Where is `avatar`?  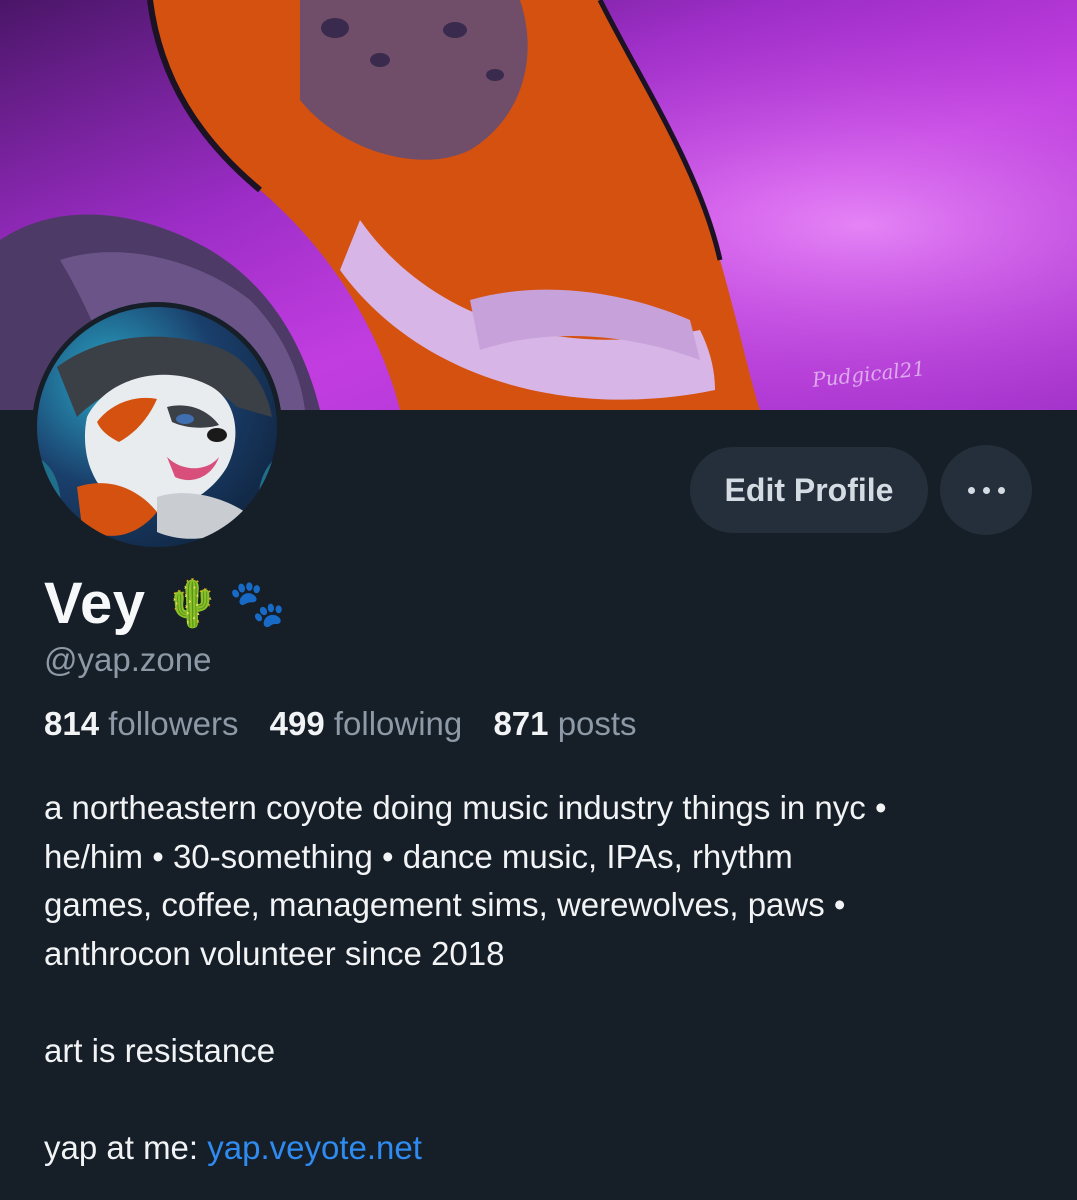
avatar is located at coordinates (157, 427).